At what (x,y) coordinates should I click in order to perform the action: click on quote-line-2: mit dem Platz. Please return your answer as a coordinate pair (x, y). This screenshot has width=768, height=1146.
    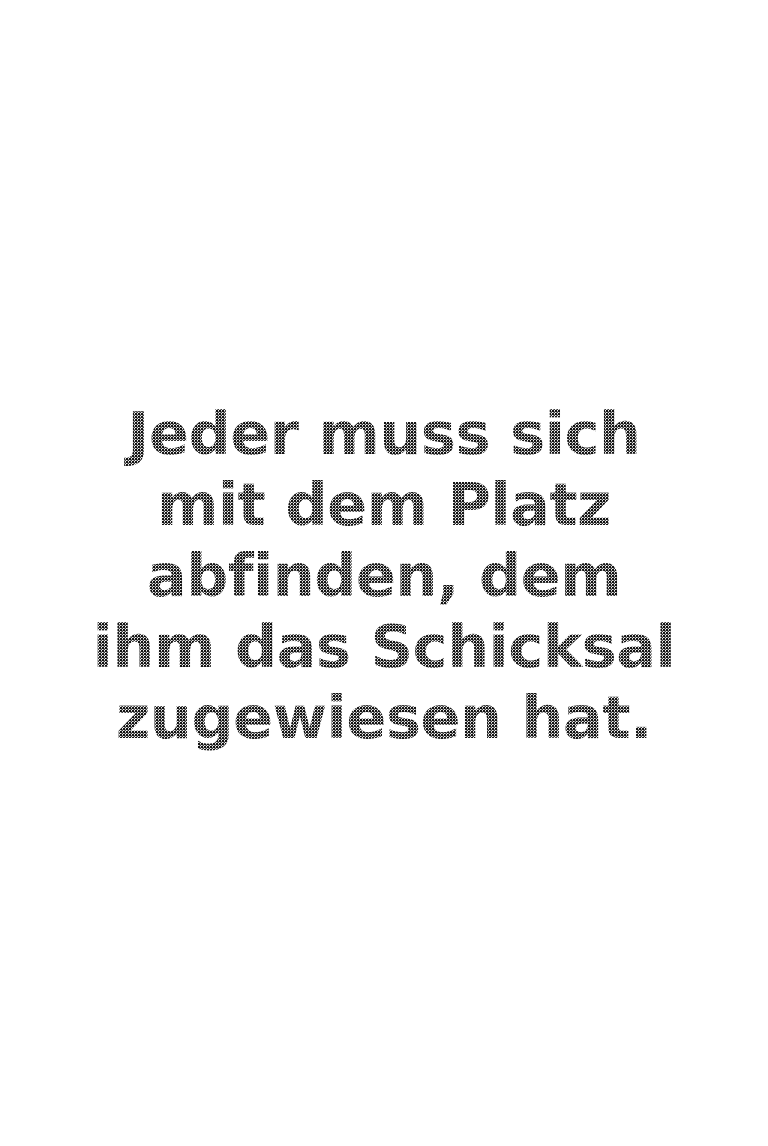
    Looking at the image, I should click on (384, 504).